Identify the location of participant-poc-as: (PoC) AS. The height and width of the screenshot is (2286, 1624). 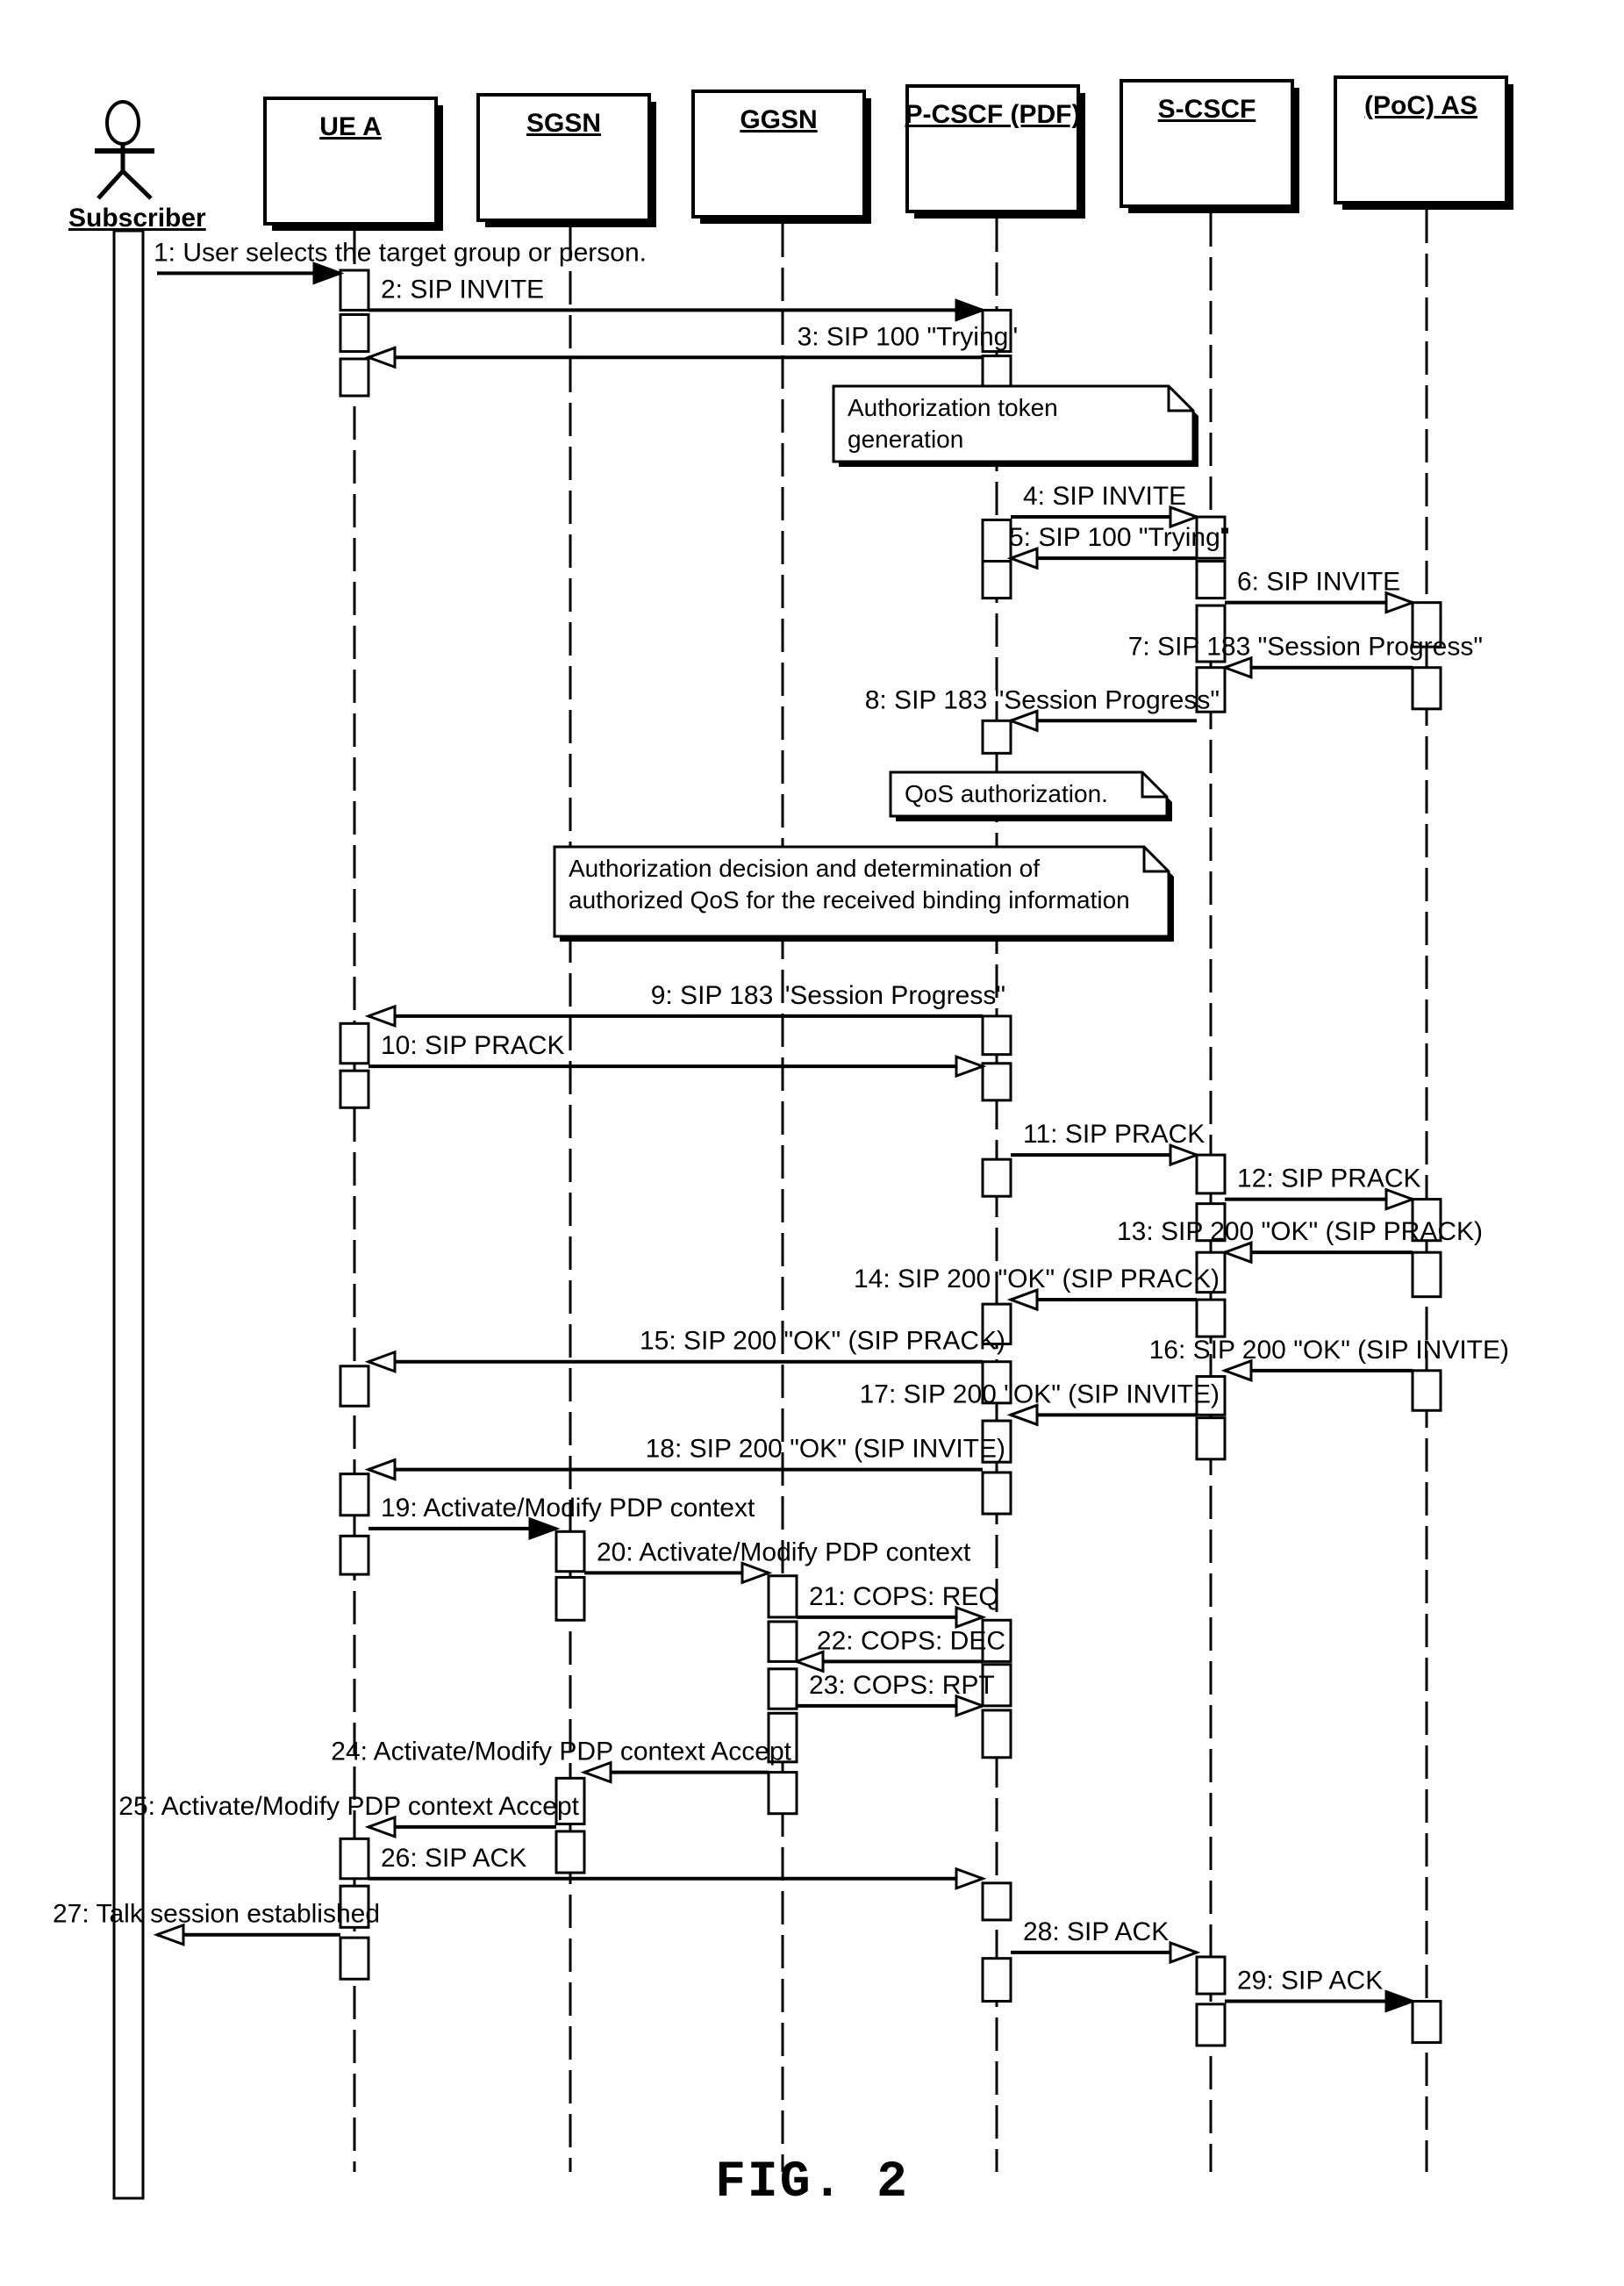
(1423, 142).